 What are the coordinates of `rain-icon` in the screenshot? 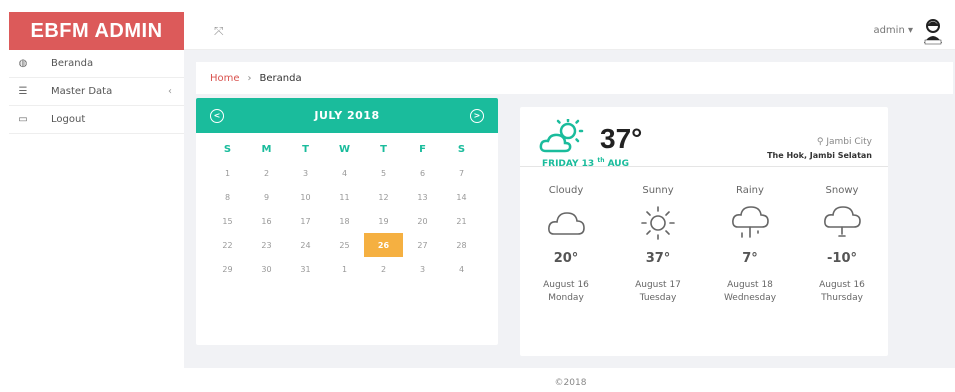 It's located at (750, 222).